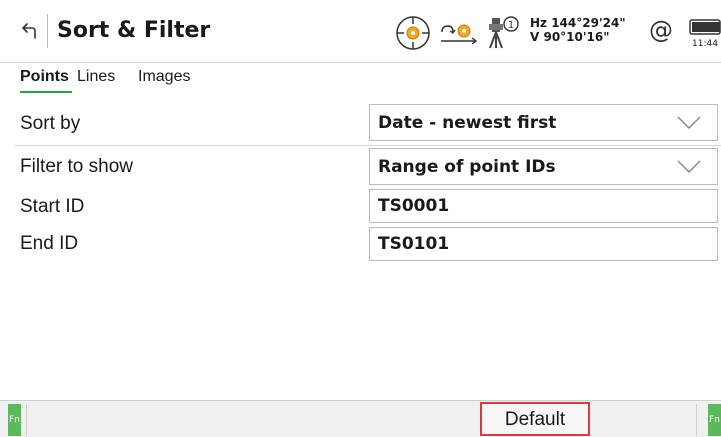  Describe the element at coordinates (47, 31) in the screenshot. I see `header-divider` at that location.